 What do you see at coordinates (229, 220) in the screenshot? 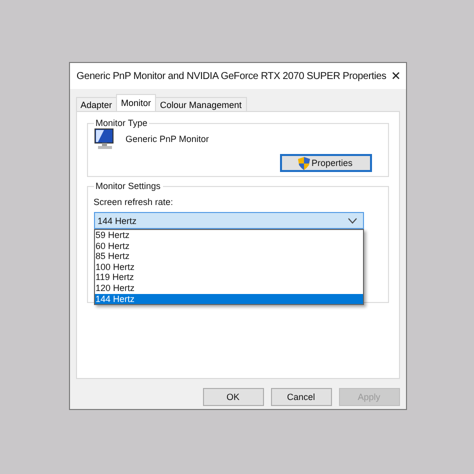
I see `refresh-rate-dropdown: 144 Hertz` at bounding box center [229, 220].